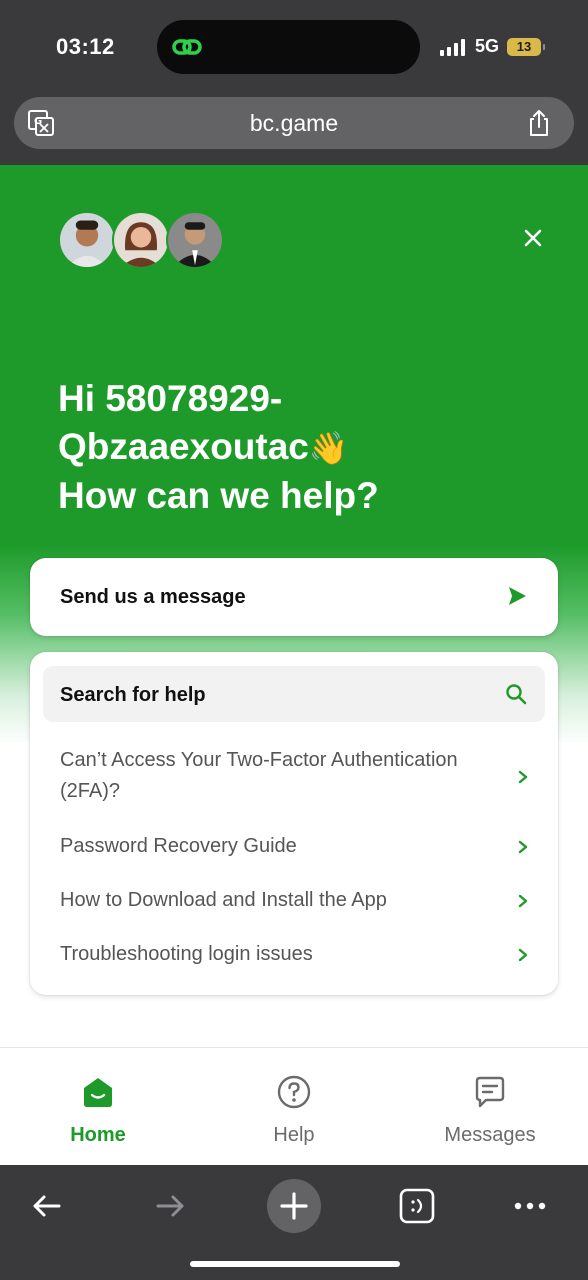  What do you see at coordinates (187, 47) in the screenshot?
I see `link-icon` at bounding box center [187, 47].